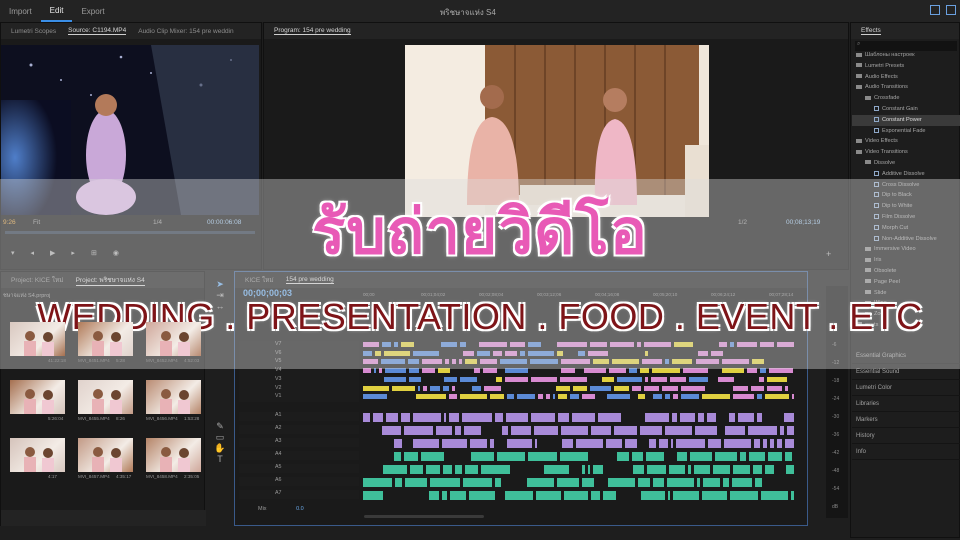  Describe the element at coordinates (906, 152) in the screenshot. I see `effects-item: Video Transitions` at that location.